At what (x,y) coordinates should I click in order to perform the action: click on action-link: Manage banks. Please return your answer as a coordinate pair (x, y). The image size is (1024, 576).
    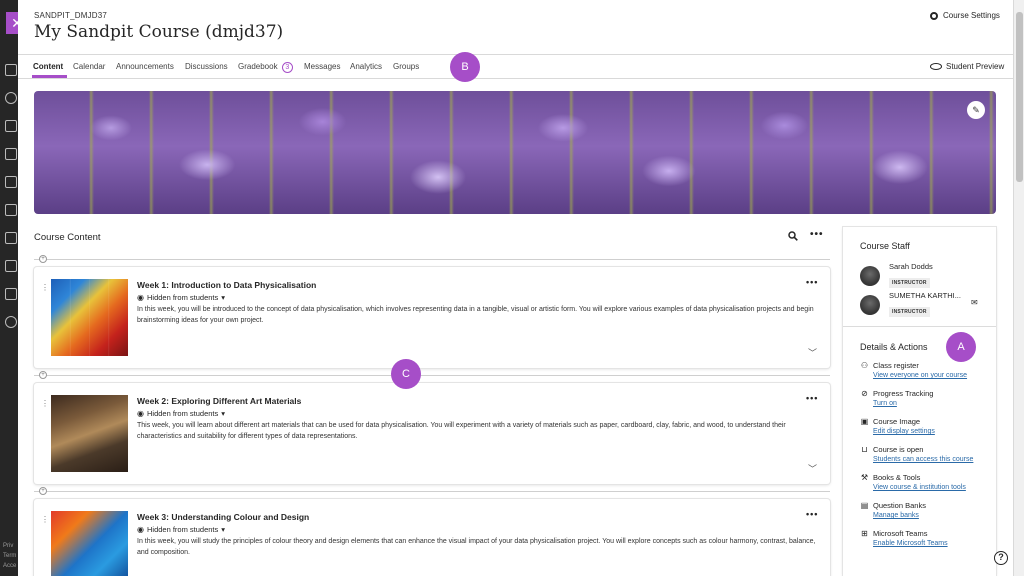
    Looking at the image, I should click on (899, 515).